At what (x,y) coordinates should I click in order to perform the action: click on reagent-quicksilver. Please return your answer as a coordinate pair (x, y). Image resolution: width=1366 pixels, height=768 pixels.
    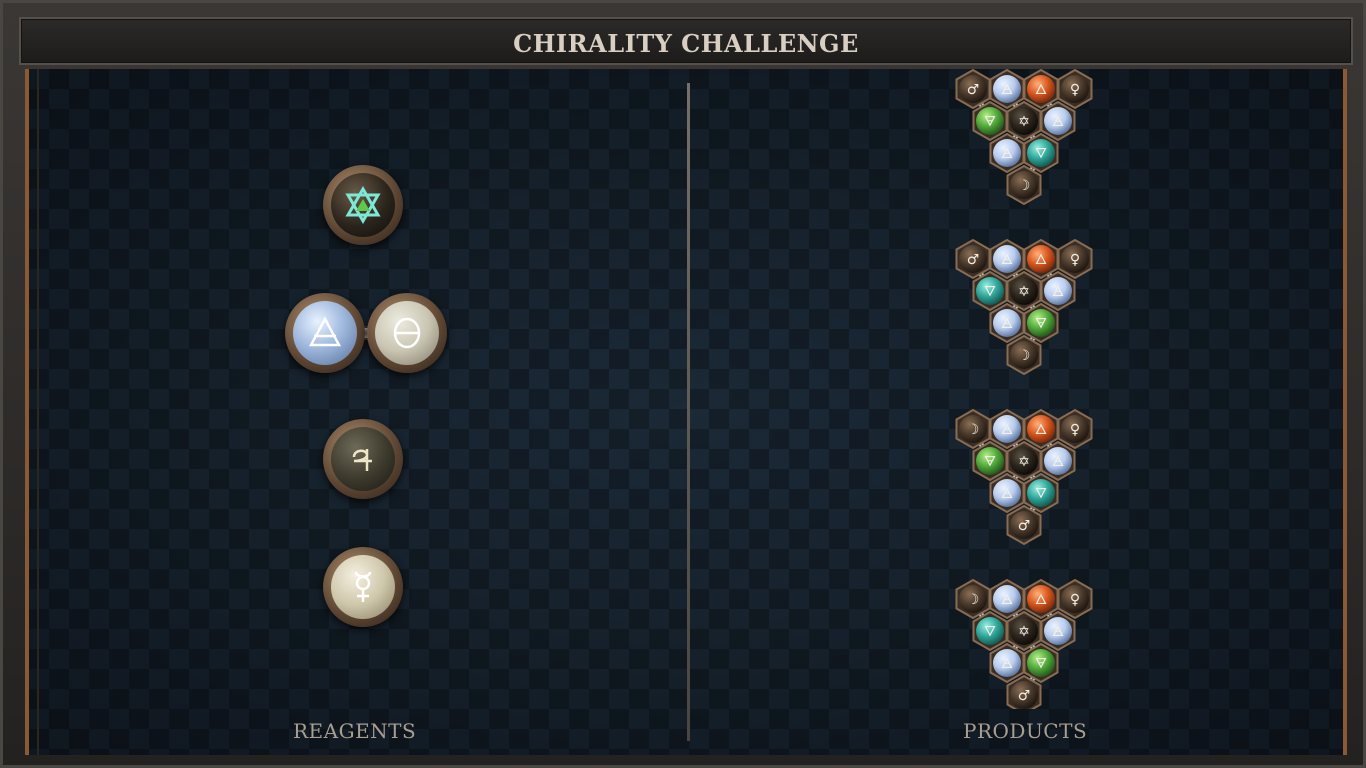
    Looking at the image, I should click on (363, 587).